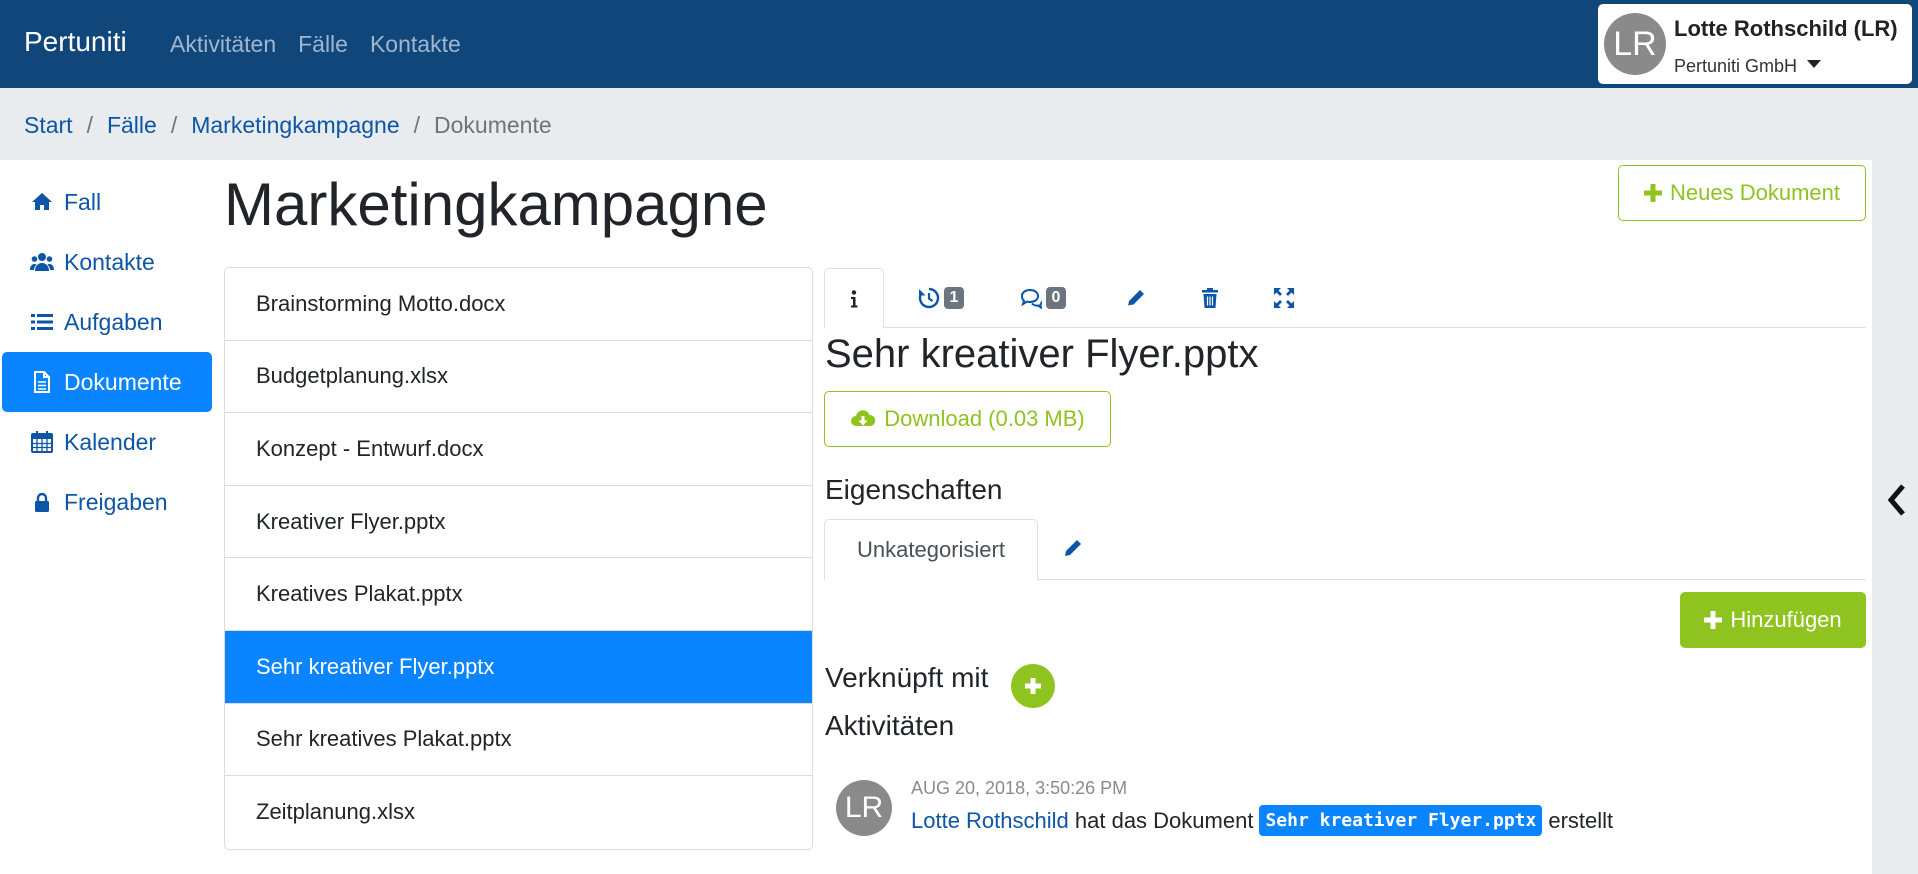  What do you see at coordinates (42, 442) in the screenshot?
I see `calendar-icon` at bounding box center [42, 442].